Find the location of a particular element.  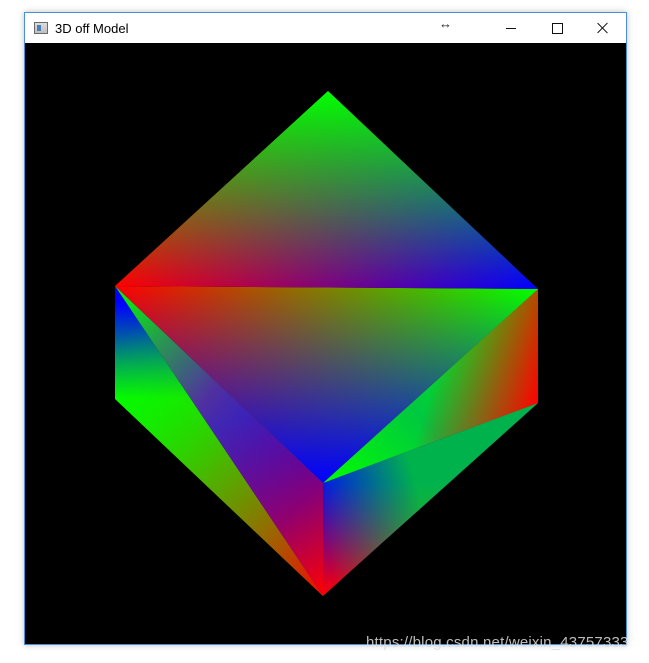

maximize-icon is located at coordinates (557, 28).